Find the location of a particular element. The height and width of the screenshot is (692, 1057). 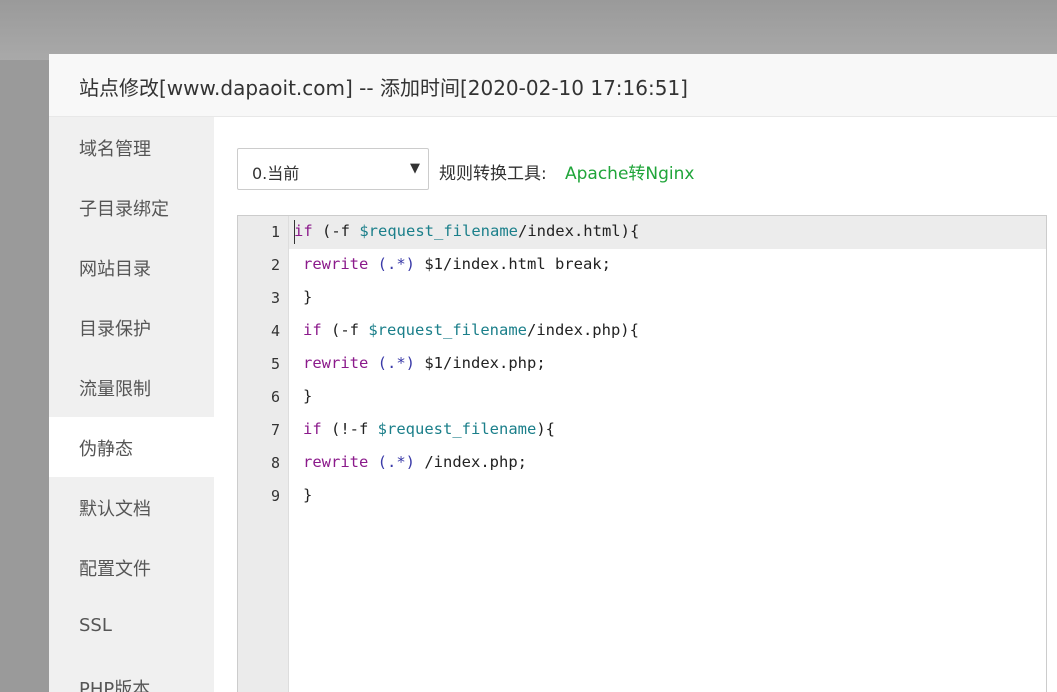

code-line: rewrite (.*) $1/index.php; is located at coordinates (424, 363).